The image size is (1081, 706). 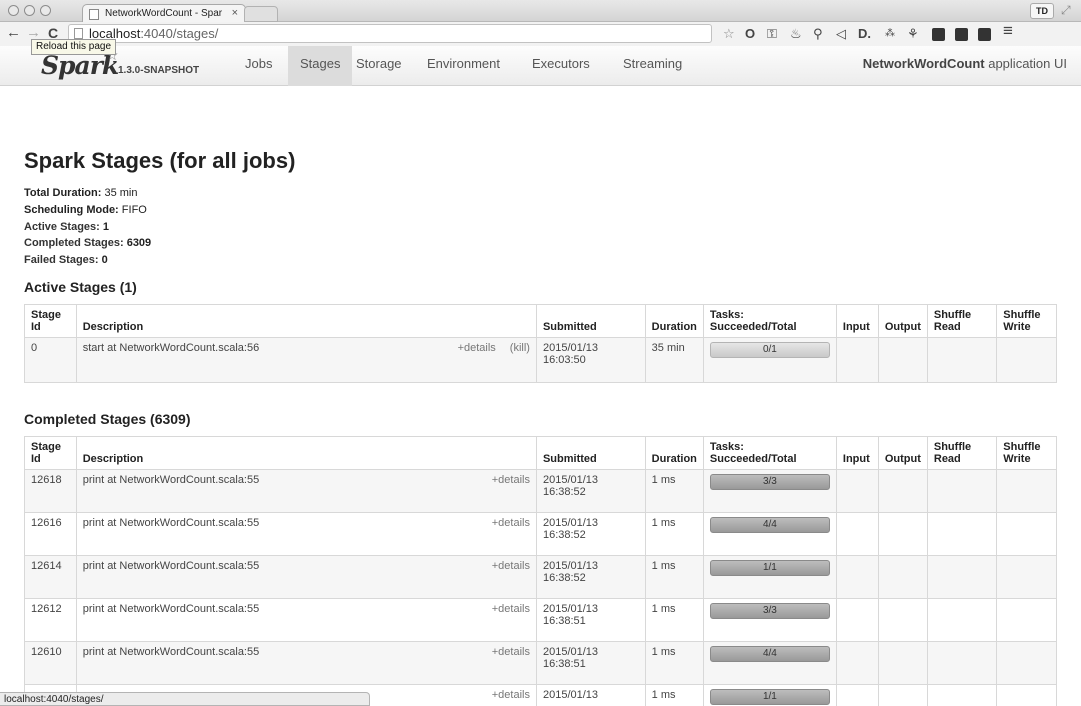 I want to click on kill-stage-link: (kill), so click(x=520, y=348).